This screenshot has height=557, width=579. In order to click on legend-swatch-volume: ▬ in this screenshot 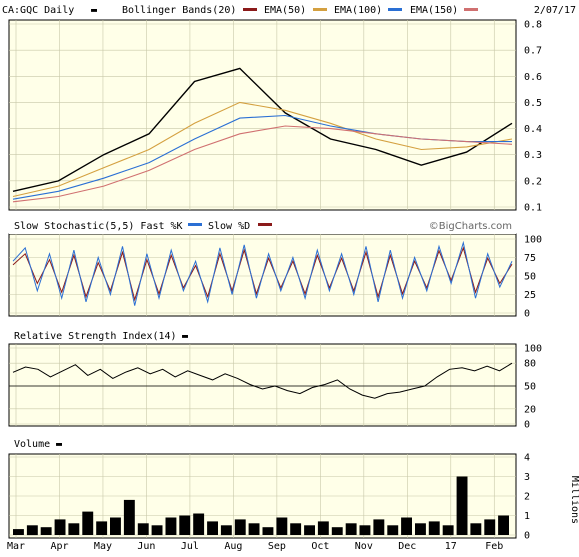, I will do `click(59, 444)`.